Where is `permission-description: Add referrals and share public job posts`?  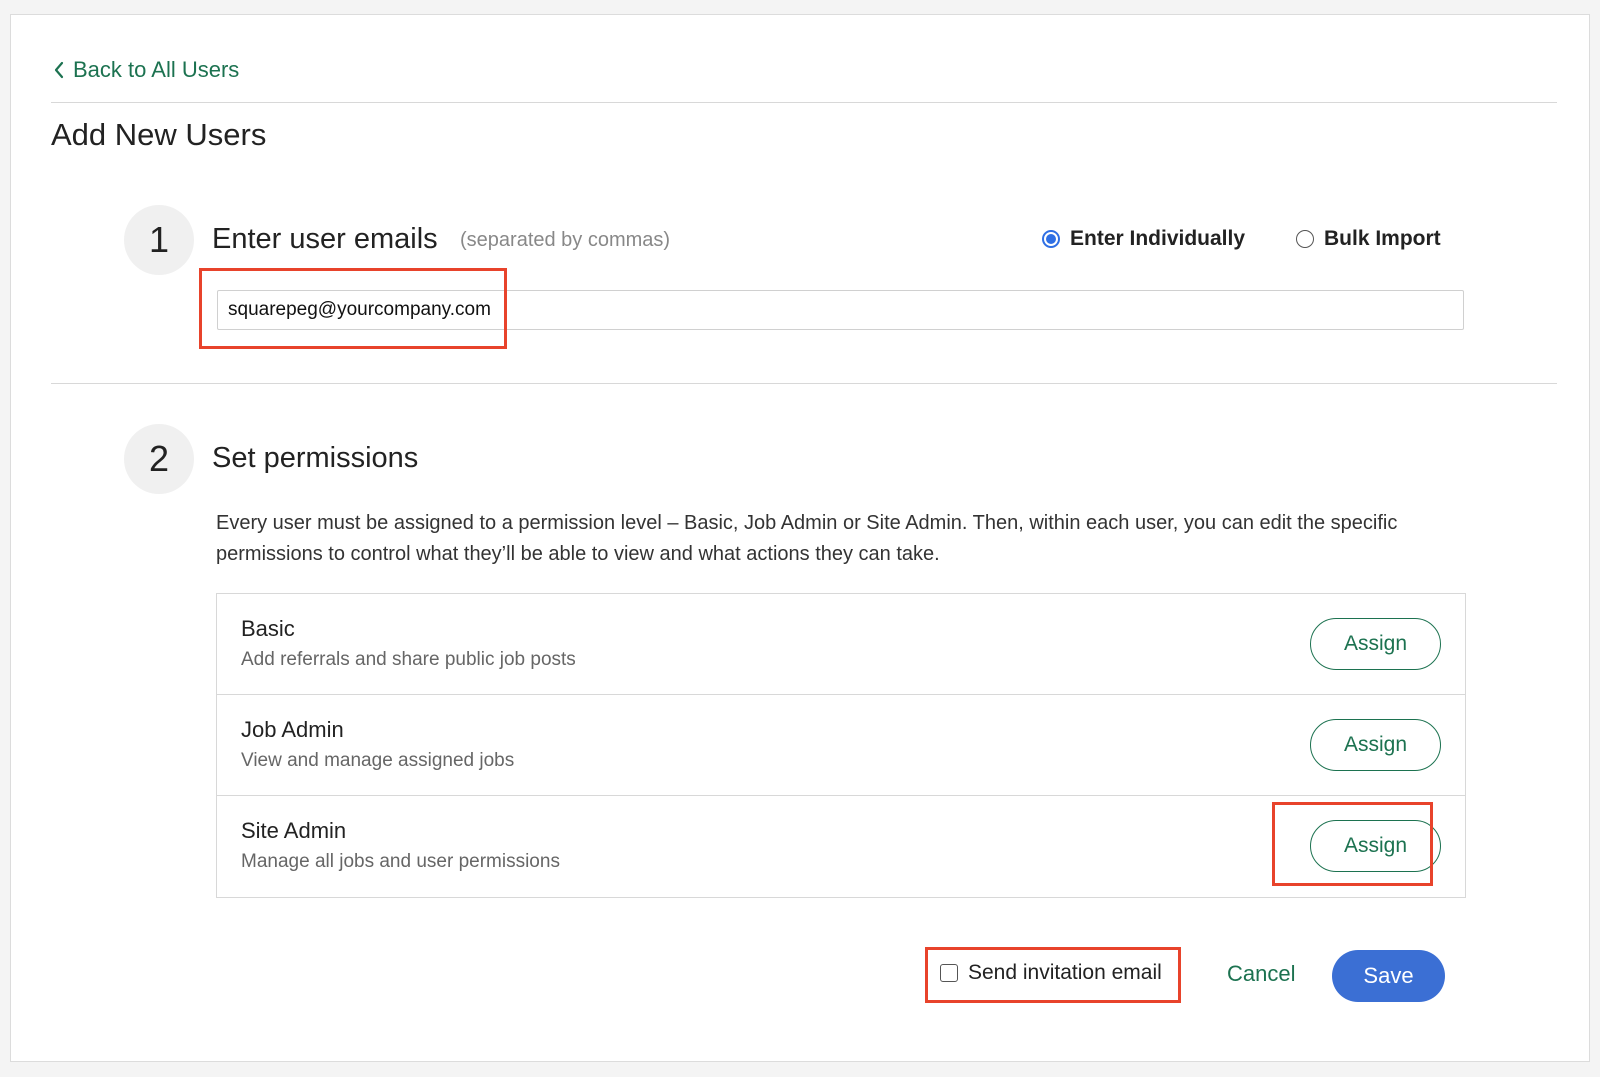 permission-description: Add referrals and share public job posts is located at coordinates (408, 659).